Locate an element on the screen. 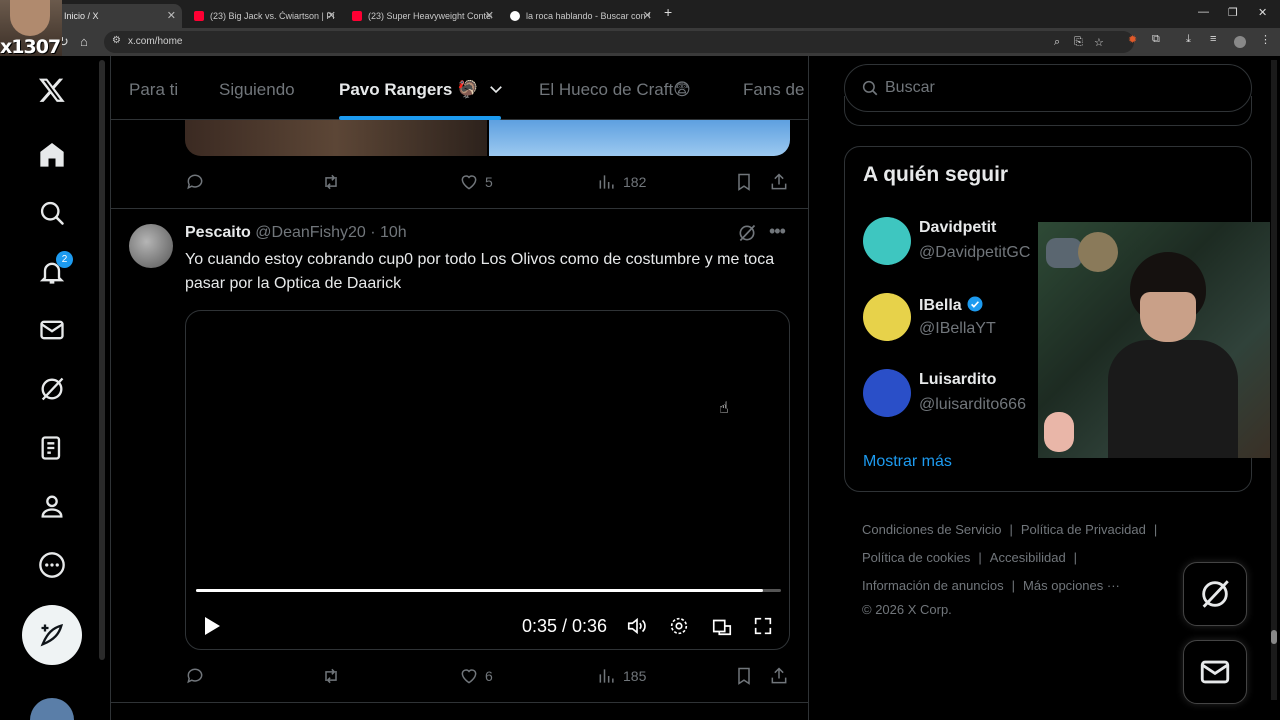 The image size is (1280, 720). tab-siguiendo: Siguiendo is located at coordinates (257, 90).